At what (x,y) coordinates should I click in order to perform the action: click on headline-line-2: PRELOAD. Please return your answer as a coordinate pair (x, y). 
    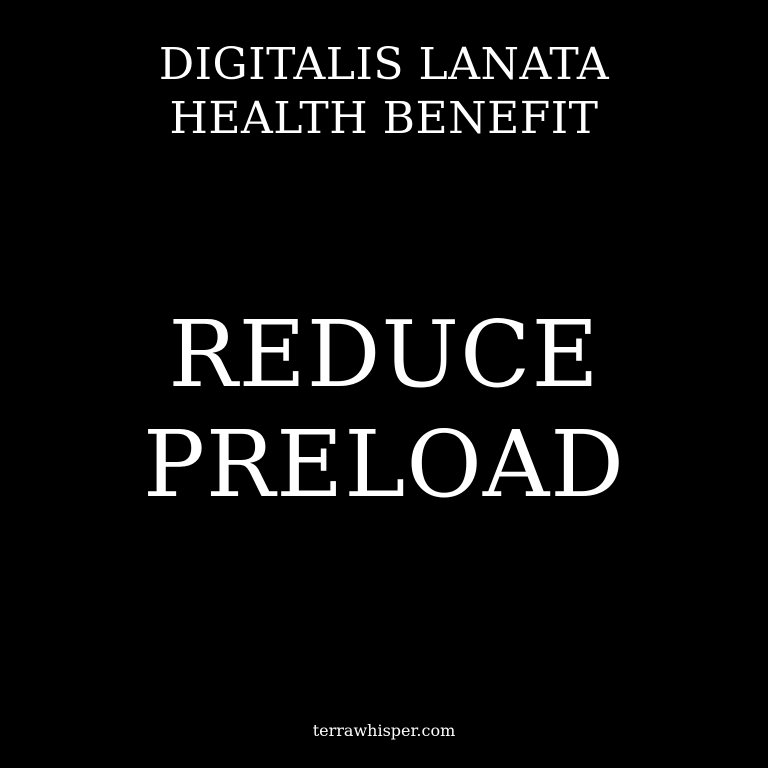
    Looking at the image, I should click on (384, 464).